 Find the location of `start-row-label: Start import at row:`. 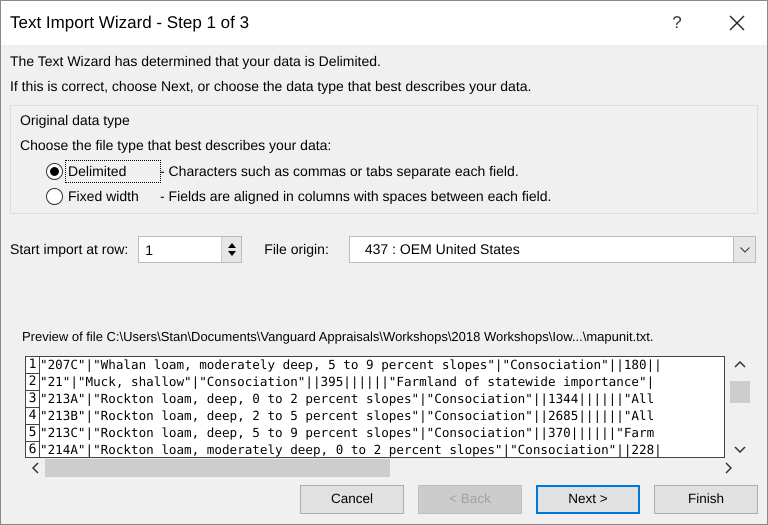

start-row-label: Start import at row: is located at coordinates (69, 249).